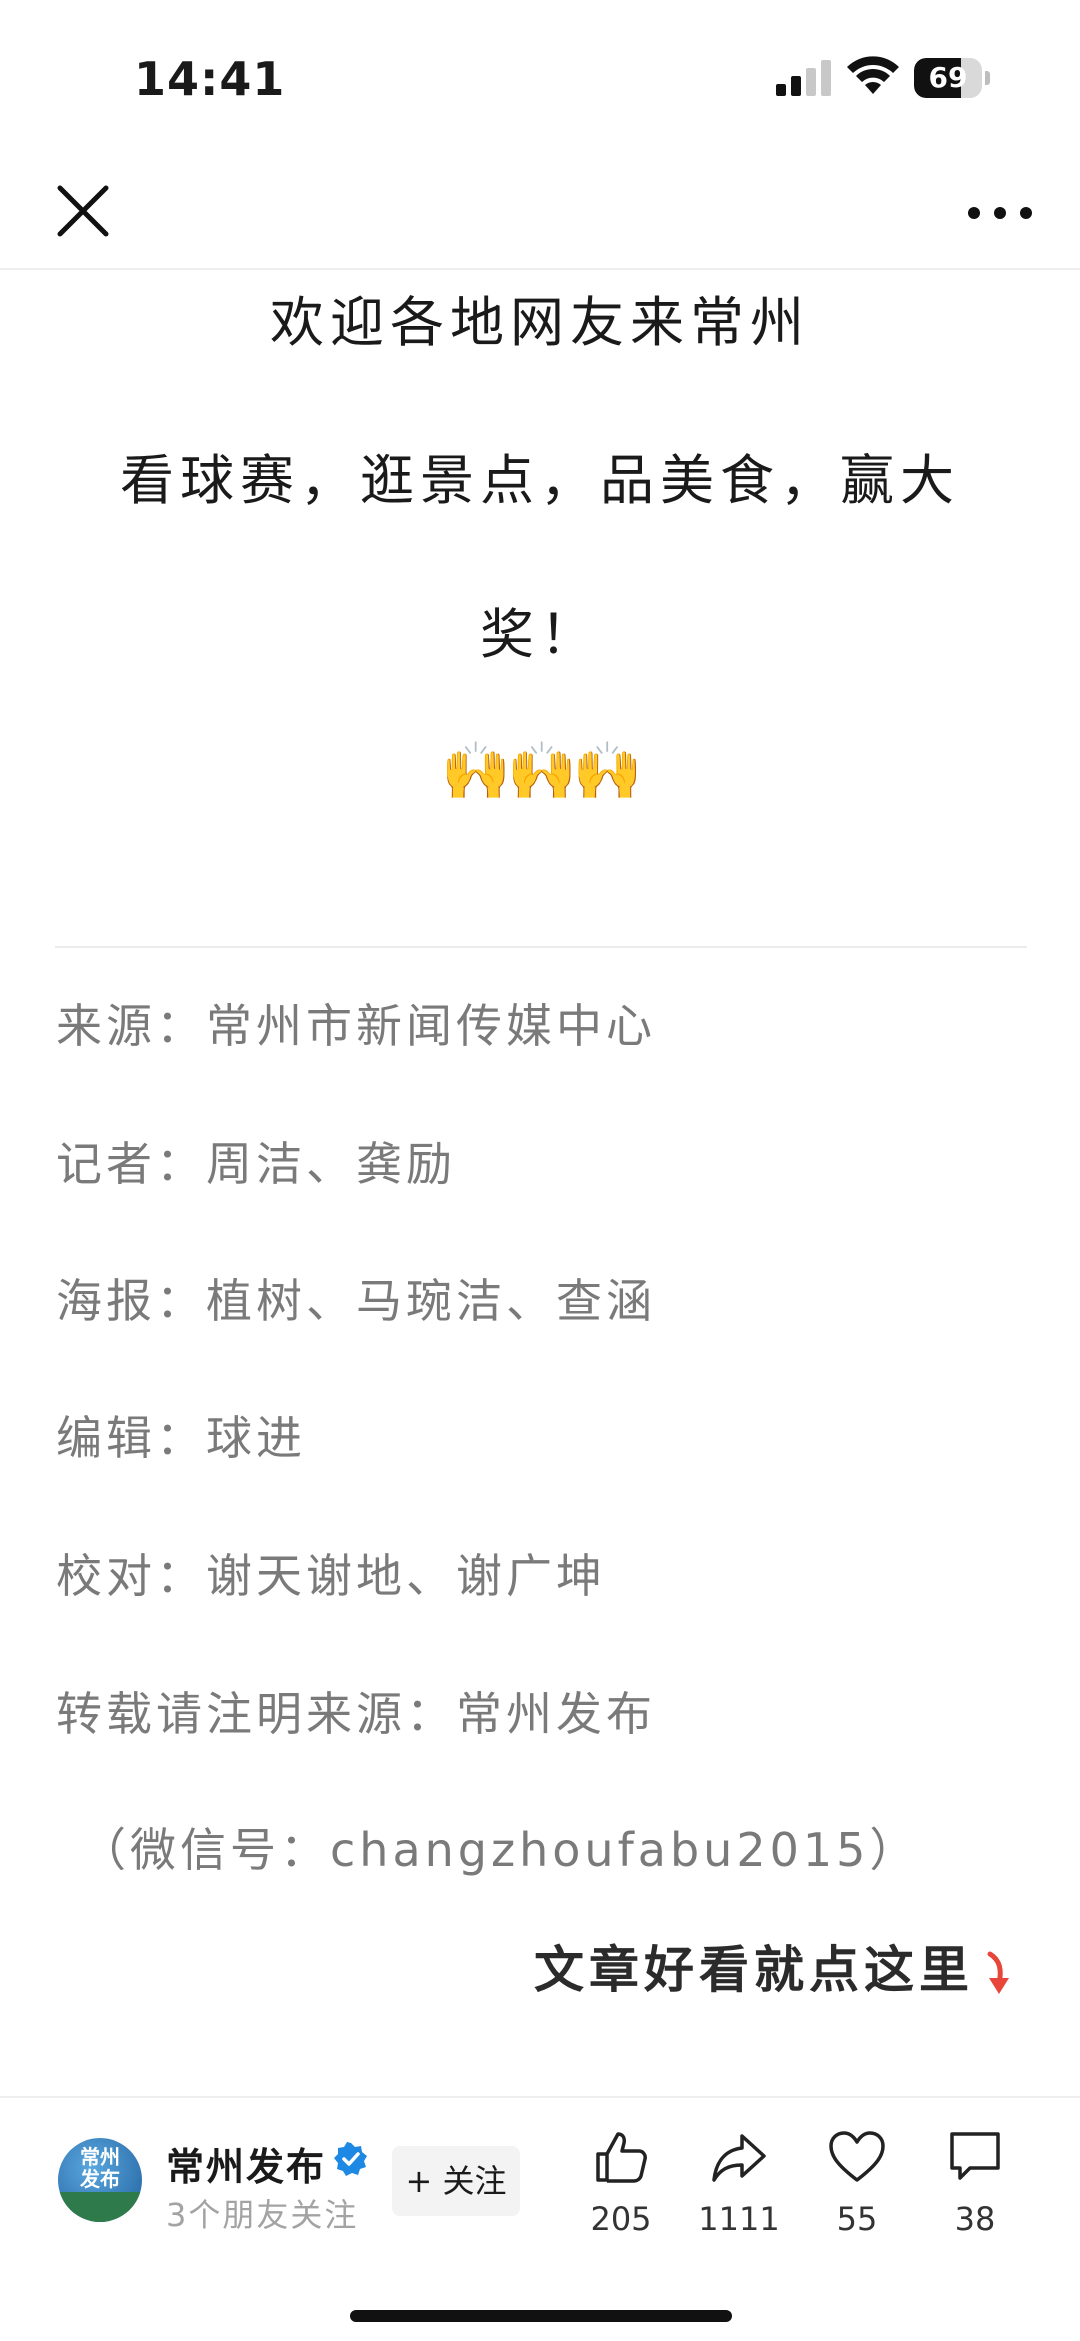  I want to click on credit-source: 来源：常州市新闻传媒中心, so click(356, 1026).